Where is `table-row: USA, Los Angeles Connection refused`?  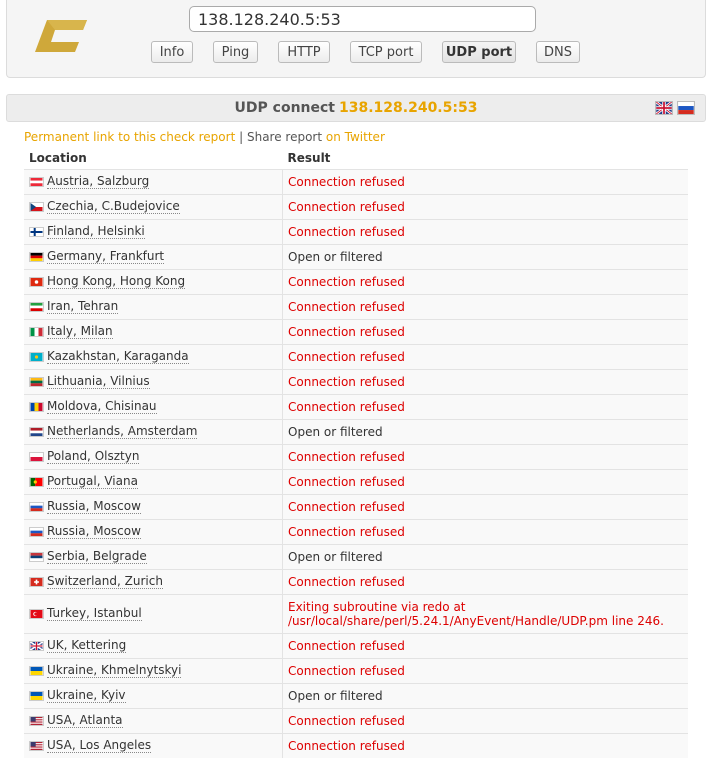
table-row: USA, Los Angeles Connection refused is located at coordinates (356, 745).